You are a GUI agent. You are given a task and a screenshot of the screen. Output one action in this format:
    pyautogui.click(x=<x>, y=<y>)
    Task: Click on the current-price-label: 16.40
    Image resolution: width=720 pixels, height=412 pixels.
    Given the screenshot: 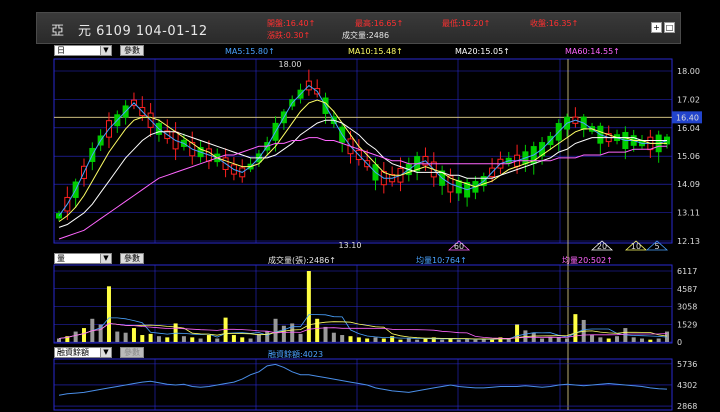 What is the action you would take?
    pyautogui.click(x=687, y=117)
    